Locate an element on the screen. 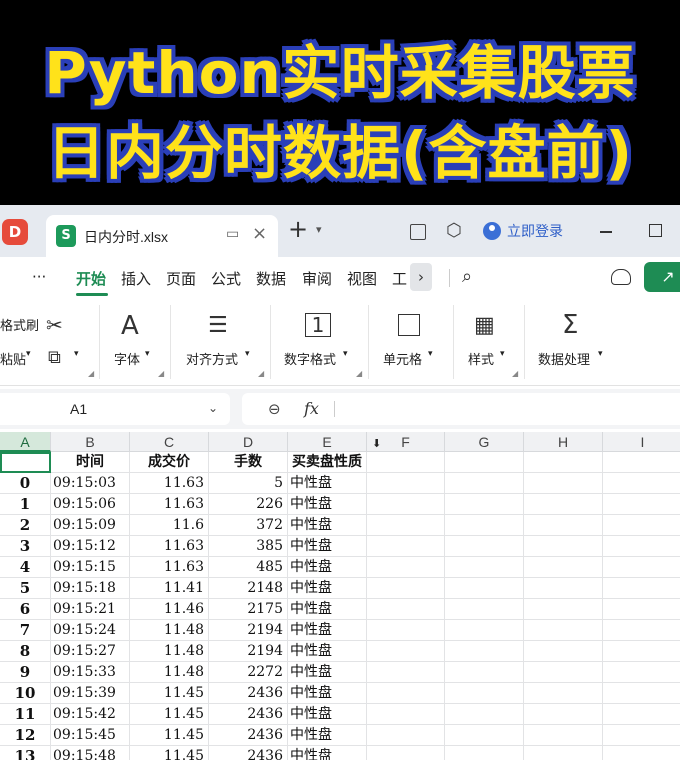  column-header-h: H is located at coordinates (563, 442).